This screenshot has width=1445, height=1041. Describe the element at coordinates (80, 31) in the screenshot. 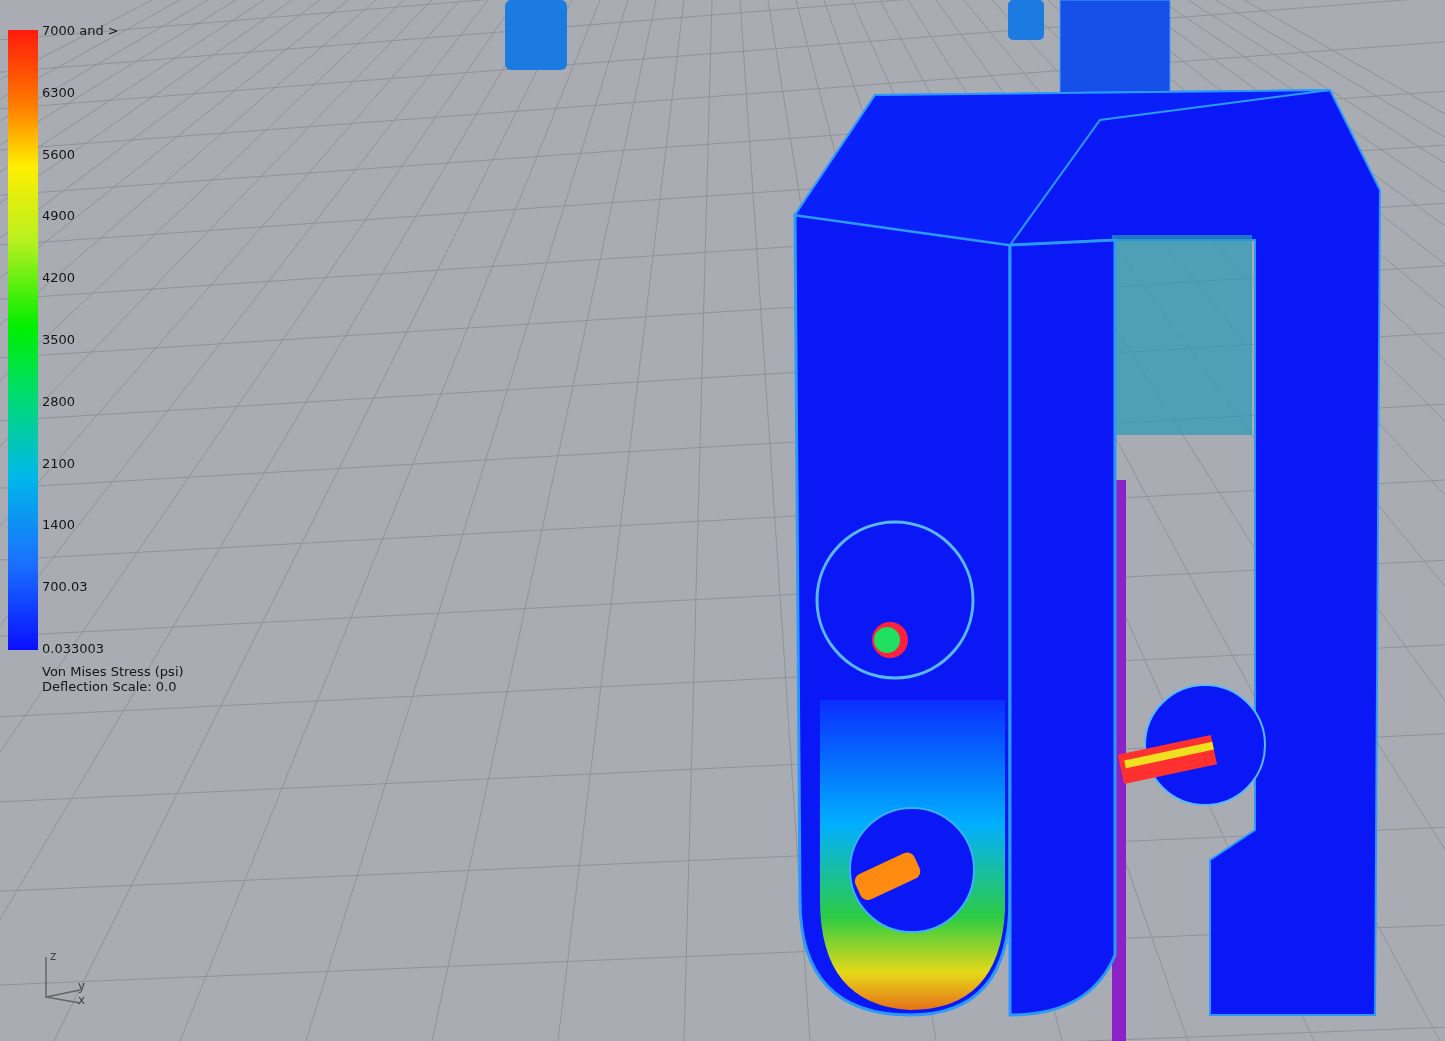

I see `scale-label: 7000 and >` at that location.